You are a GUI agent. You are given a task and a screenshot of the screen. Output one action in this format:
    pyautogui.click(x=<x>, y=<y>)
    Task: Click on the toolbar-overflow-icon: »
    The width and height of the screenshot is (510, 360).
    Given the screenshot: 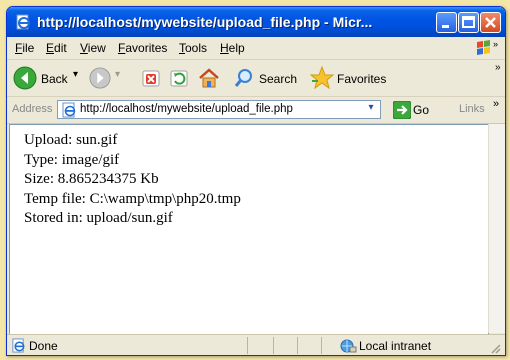 What is the action you would take?
    pyautogui.click(x=498, y=67)
    